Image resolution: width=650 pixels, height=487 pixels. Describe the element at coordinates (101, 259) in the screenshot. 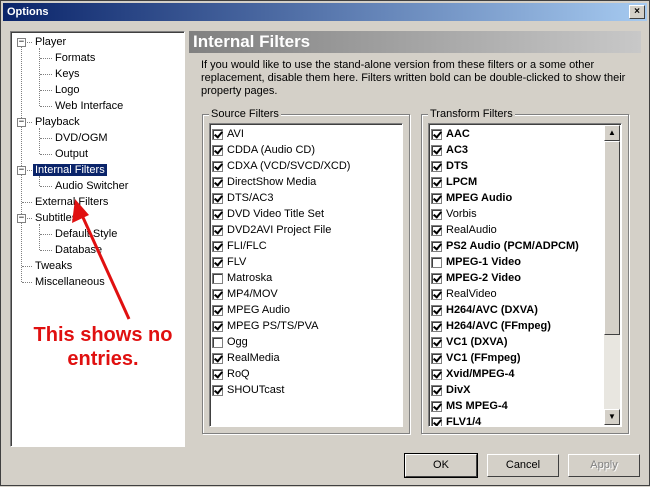

I see `red-arrow-annotation` at that location.